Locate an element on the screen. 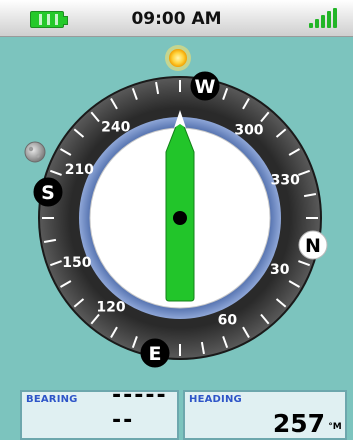 The image size is (353, 440). cardinal-e: E is located at coordinates (155, 353).